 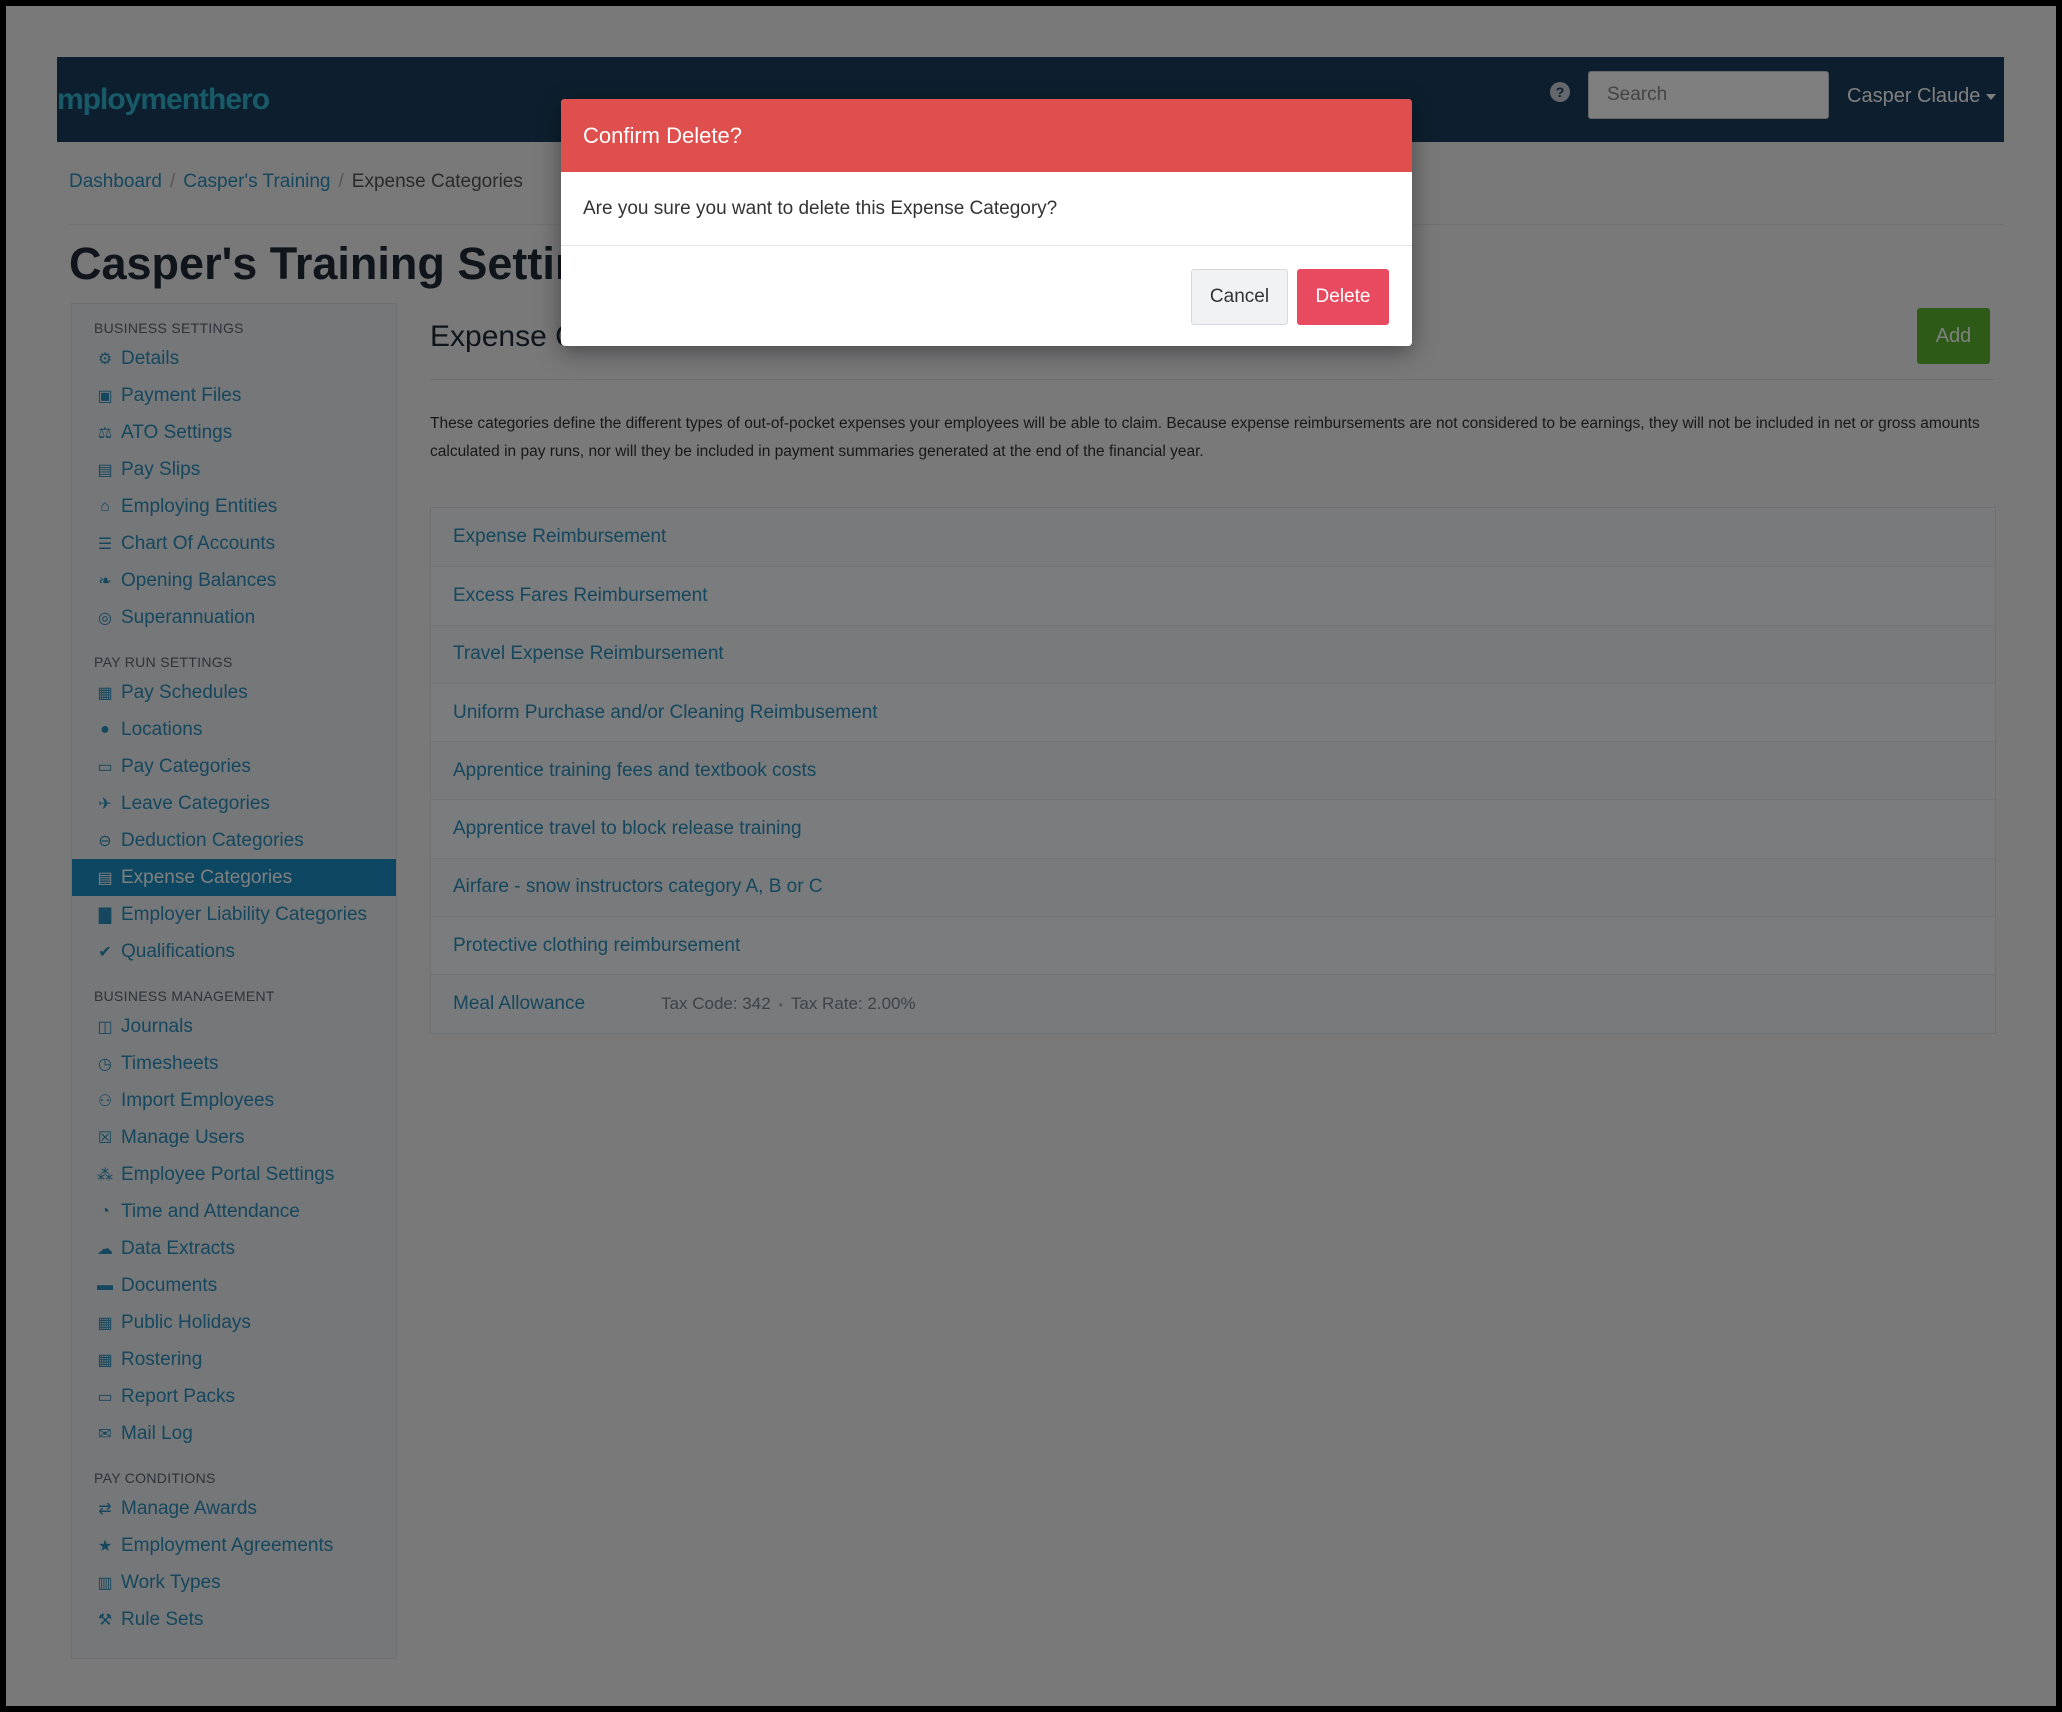 I want to click on delete-button: Delete, so click(x=1343, y=297).